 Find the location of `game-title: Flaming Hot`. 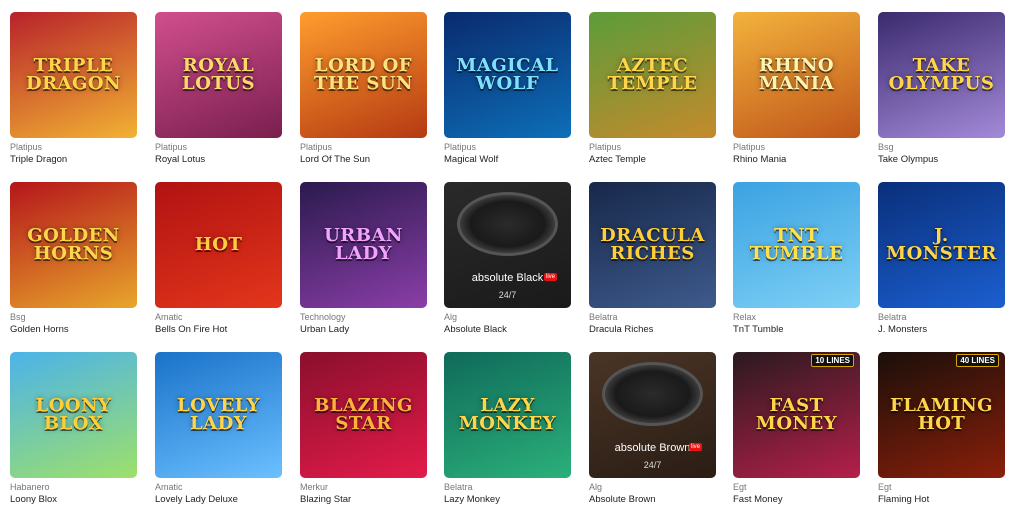

game-title: Flaming Hot is located at coordinates (941, 499).